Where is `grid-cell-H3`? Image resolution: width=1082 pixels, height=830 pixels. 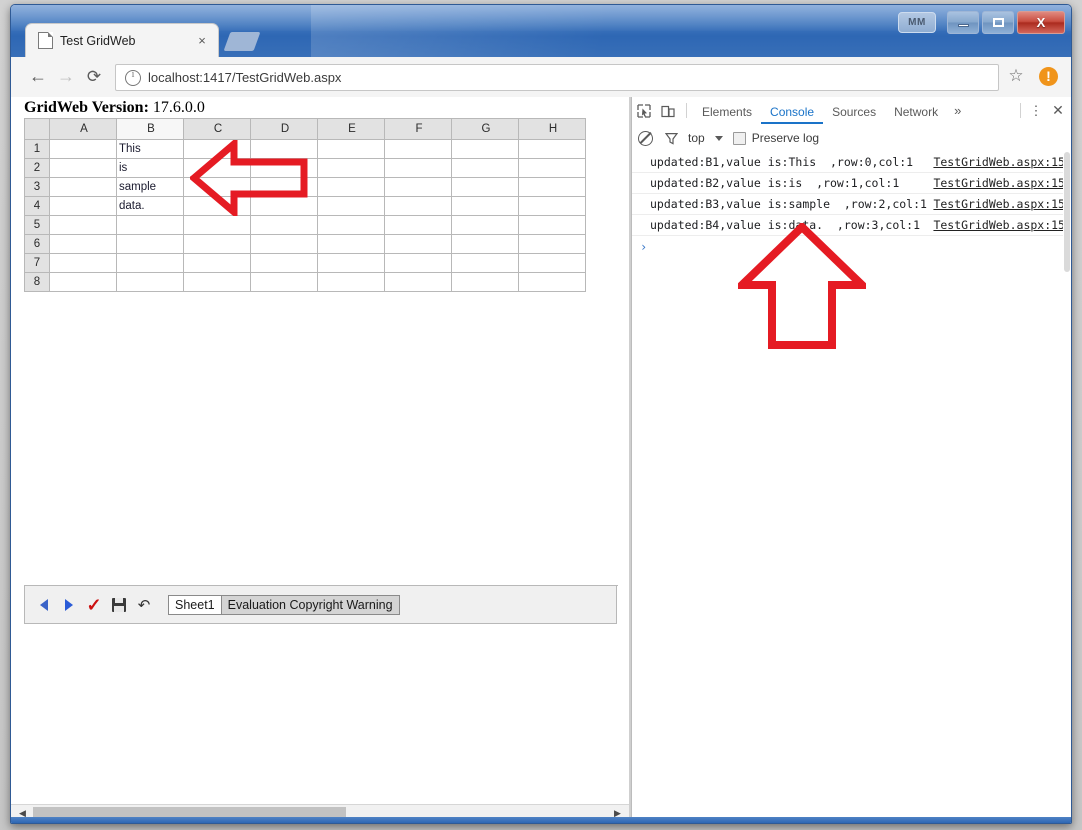
grid-cell-H3 is located at coordinates (552, 187).